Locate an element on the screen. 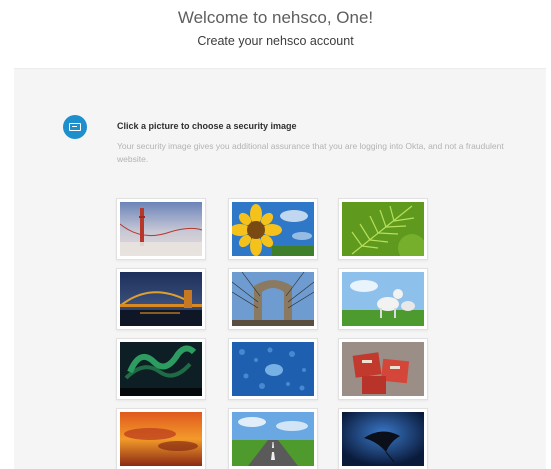 Image resolution: width=551 pixels, height=469 pixels. security-image-aurora is located at coordinates (161, 369).